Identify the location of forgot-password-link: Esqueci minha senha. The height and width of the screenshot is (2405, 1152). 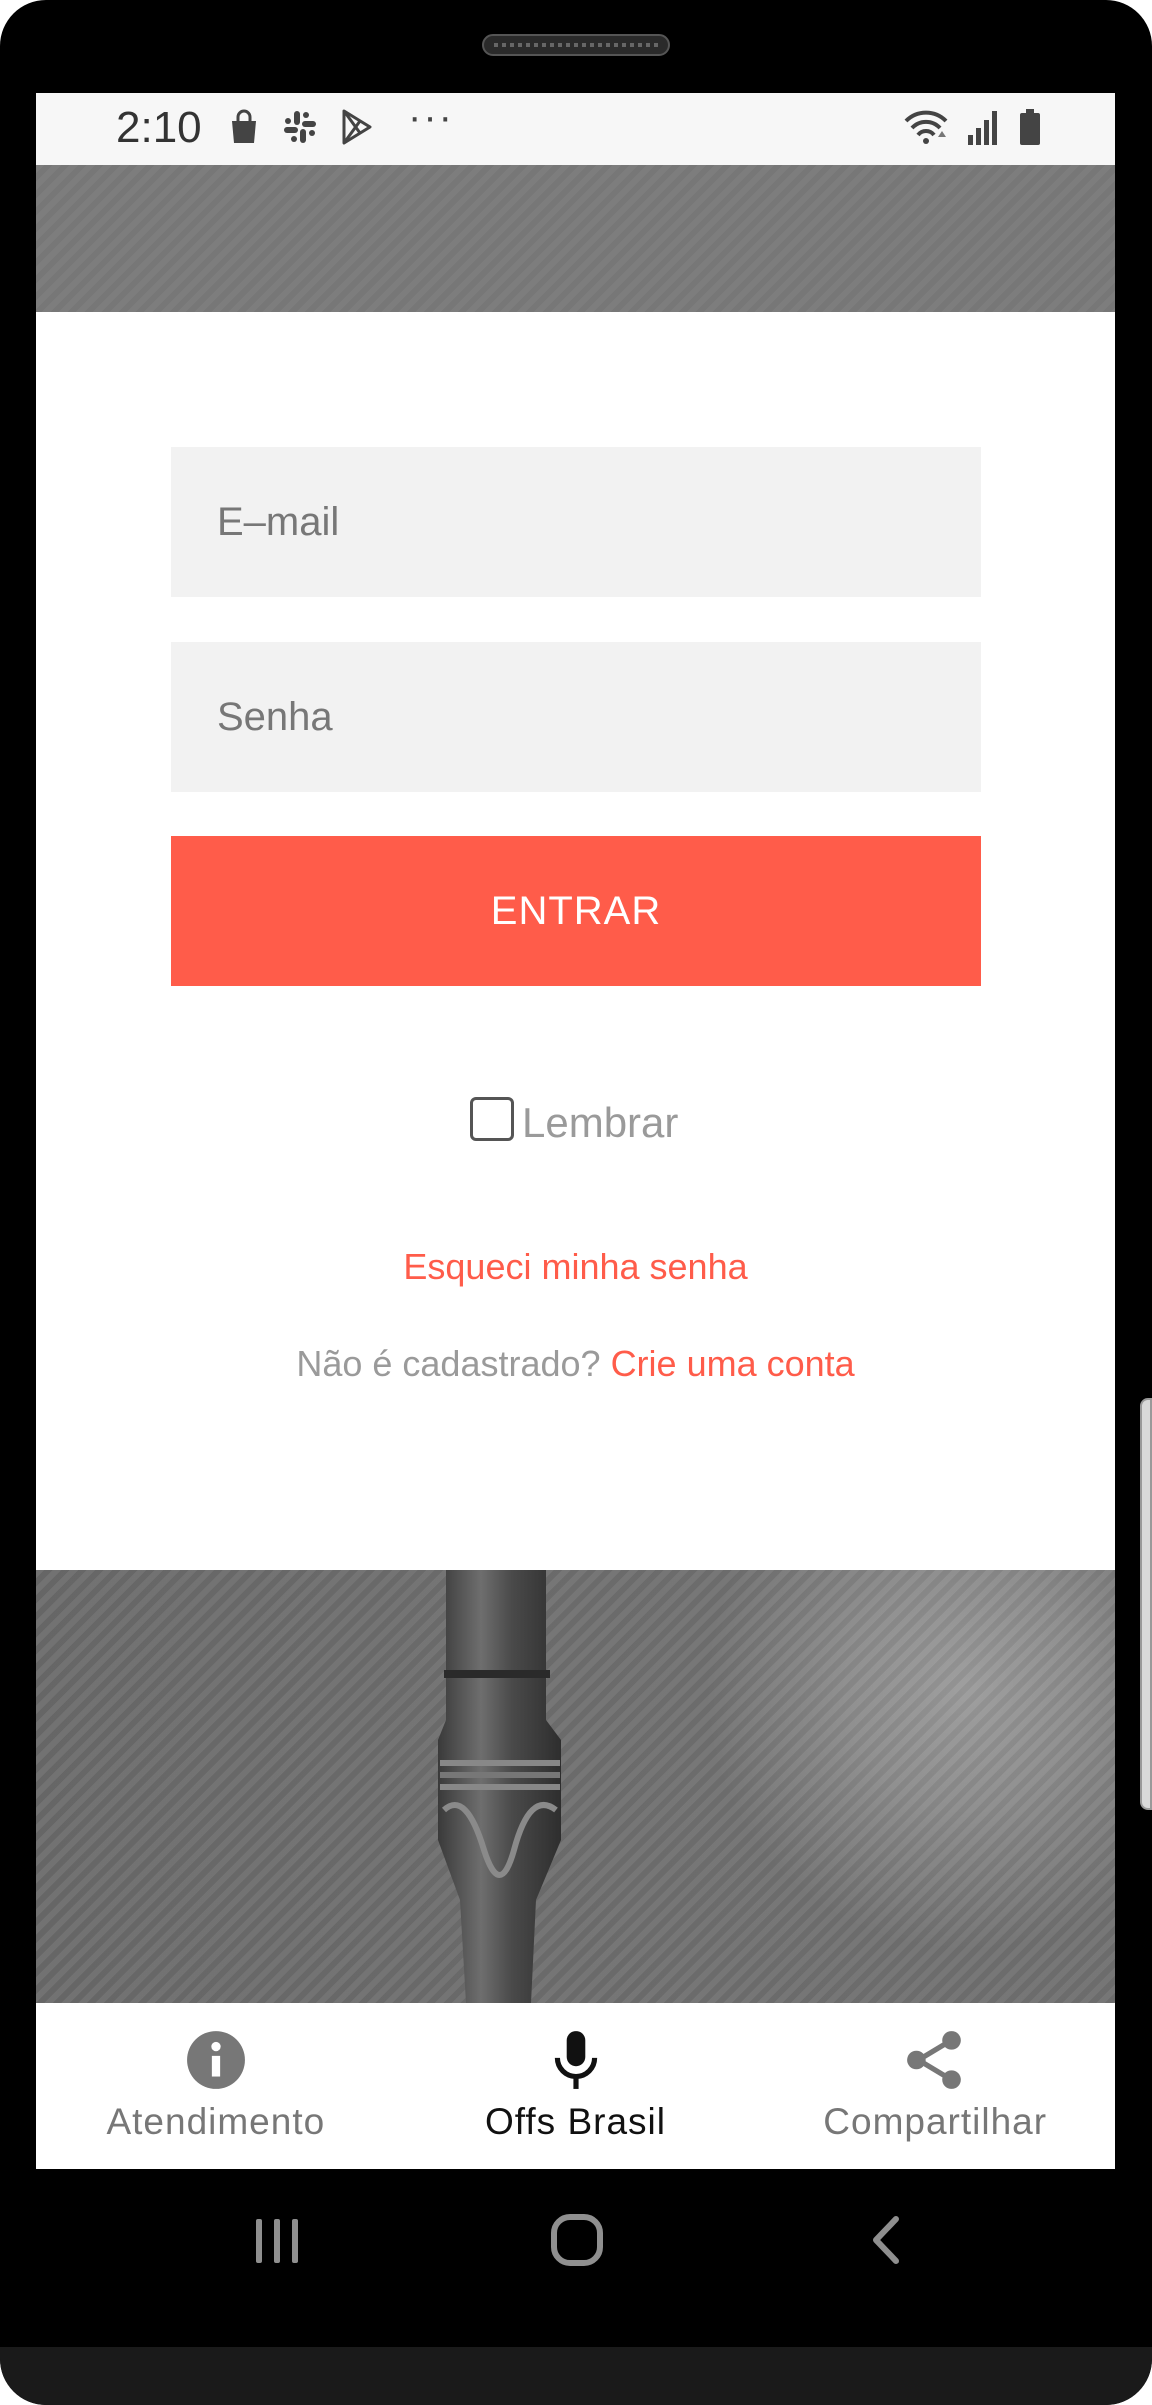
(575, 1267).